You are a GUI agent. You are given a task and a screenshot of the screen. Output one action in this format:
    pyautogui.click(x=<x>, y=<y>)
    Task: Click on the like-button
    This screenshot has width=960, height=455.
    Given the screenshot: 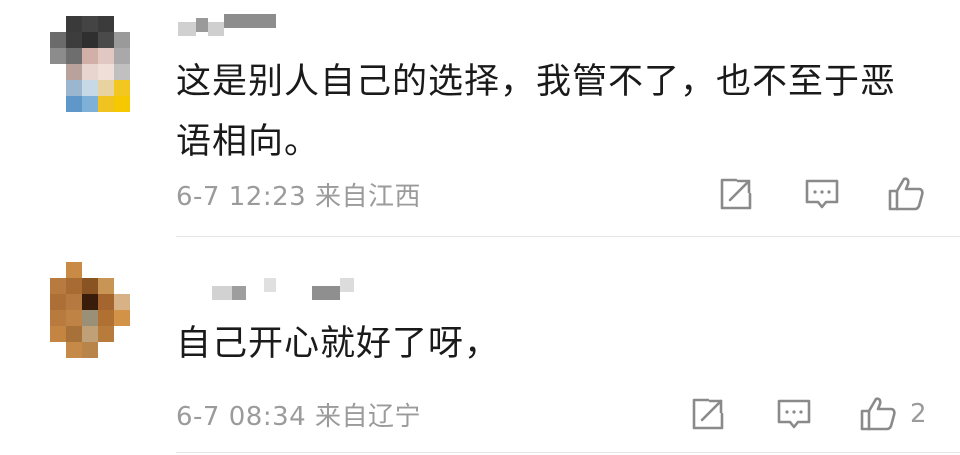 What is the action you would take?
    pyautogui.click(x=912, y=194)
    